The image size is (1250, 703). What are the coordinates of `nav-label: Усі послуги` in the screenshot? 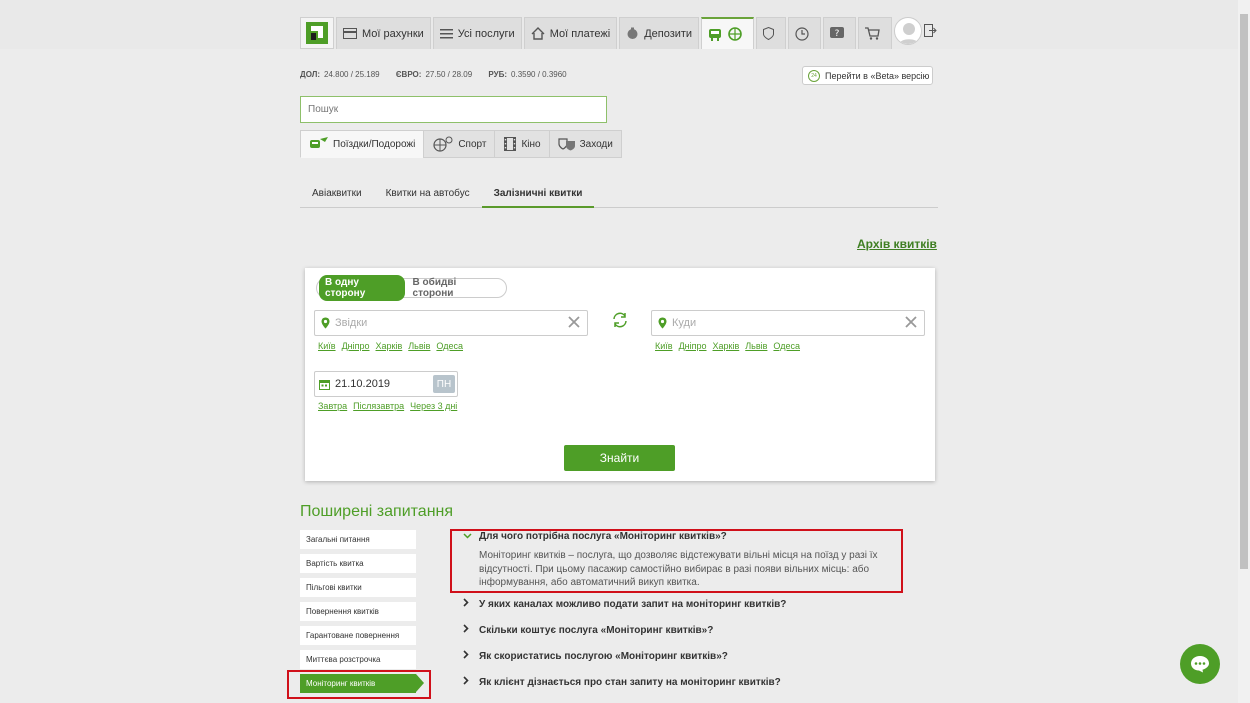 It's located at (486, 33).